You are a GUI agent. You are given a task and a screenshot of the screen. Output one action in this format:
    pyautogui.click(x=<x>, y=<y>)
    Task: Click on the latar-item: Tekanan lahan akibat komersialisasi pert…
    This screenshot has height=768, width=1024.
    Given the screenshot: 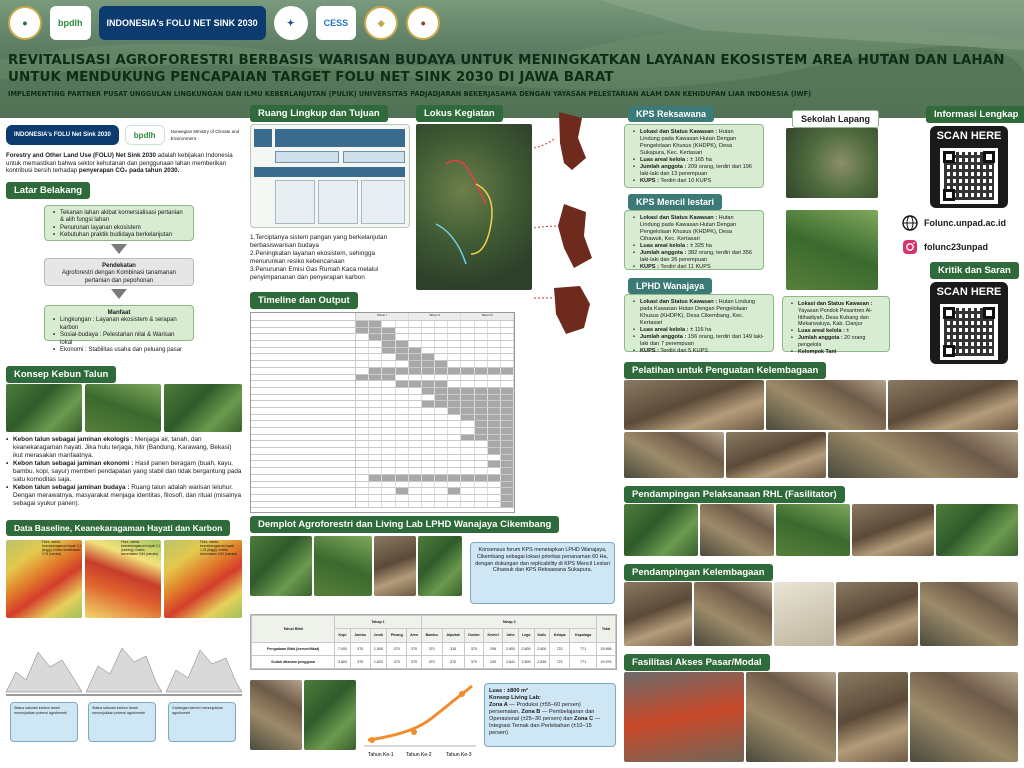 What is the action you would take?
    pyautogui.click(x=119, y=217)
    